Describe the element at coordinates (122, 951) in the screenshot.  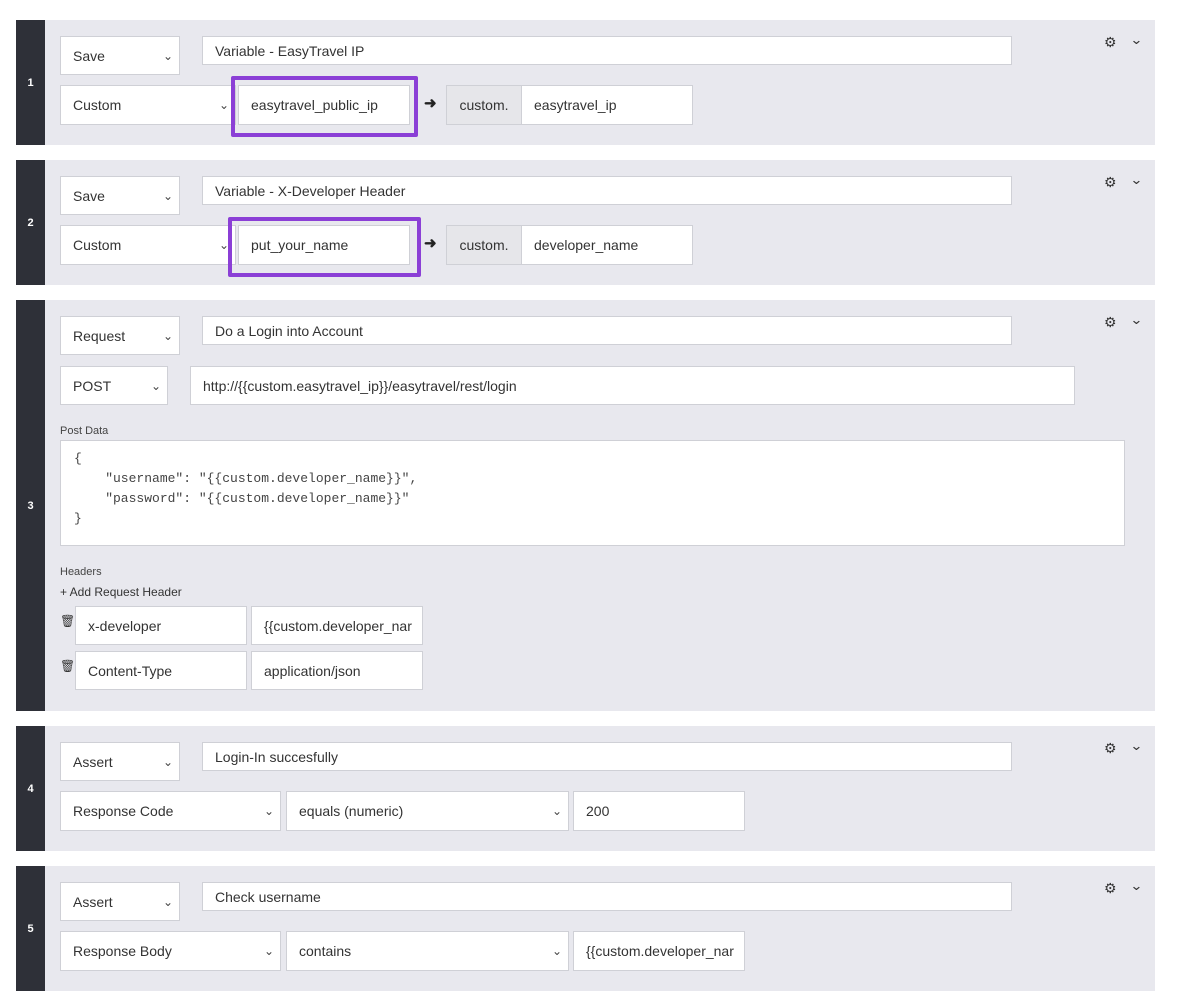
I see `assert-target-value: Response Body` at that location.